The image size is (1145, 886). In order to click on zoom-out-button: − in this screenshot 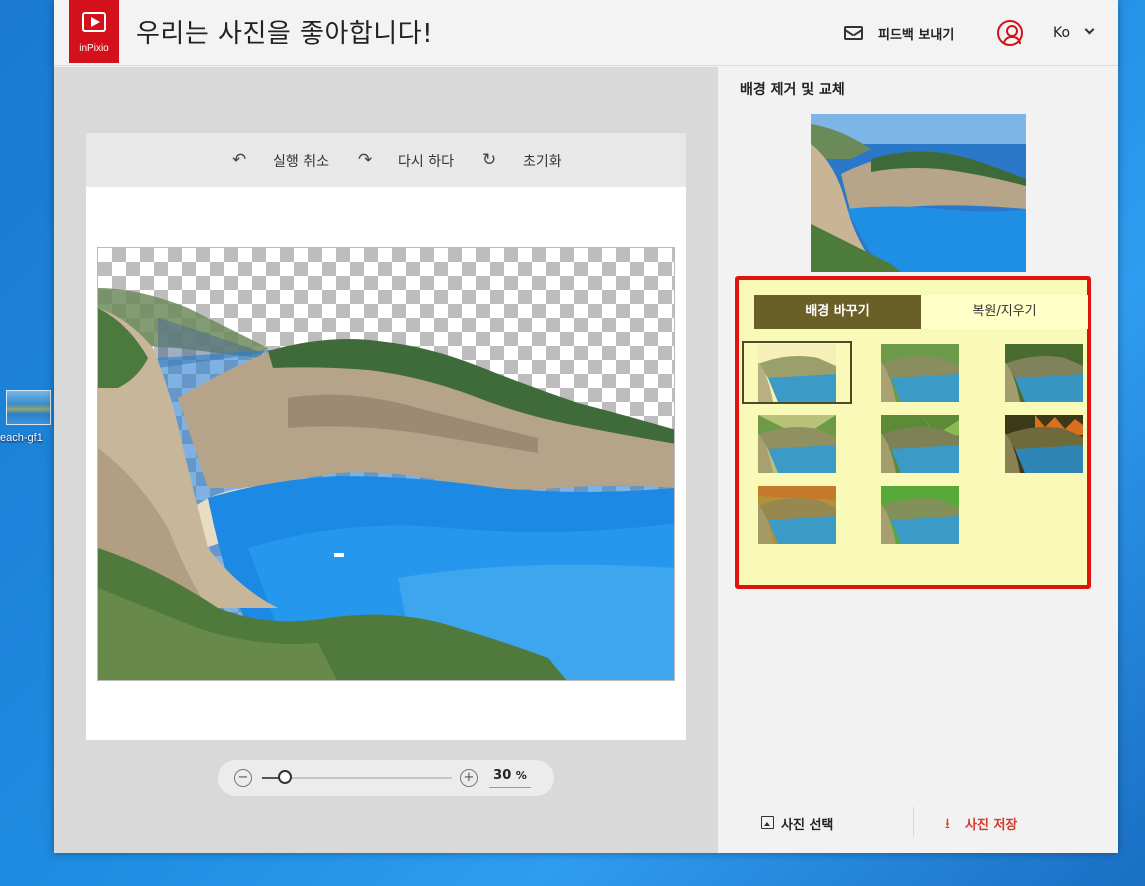, I will do `click(243, 778)`.